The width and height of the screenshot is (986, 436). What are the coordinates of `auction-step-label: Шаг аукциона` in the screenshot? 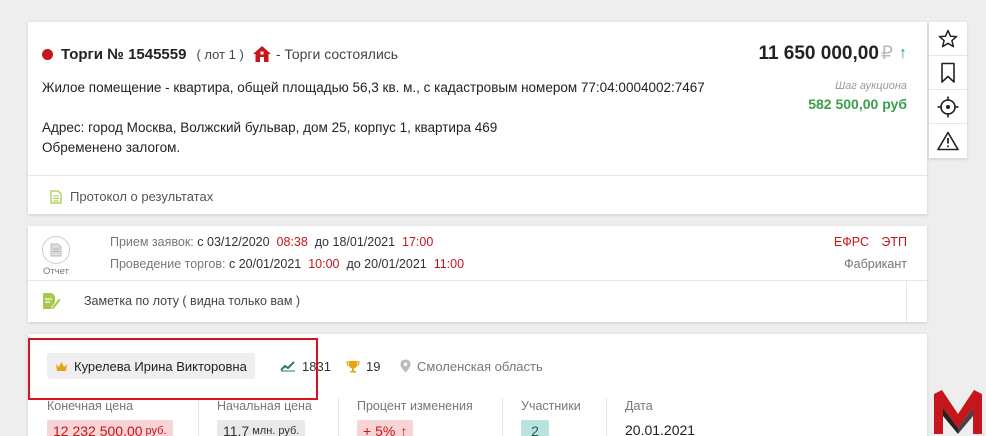 It's located at (871, 86).